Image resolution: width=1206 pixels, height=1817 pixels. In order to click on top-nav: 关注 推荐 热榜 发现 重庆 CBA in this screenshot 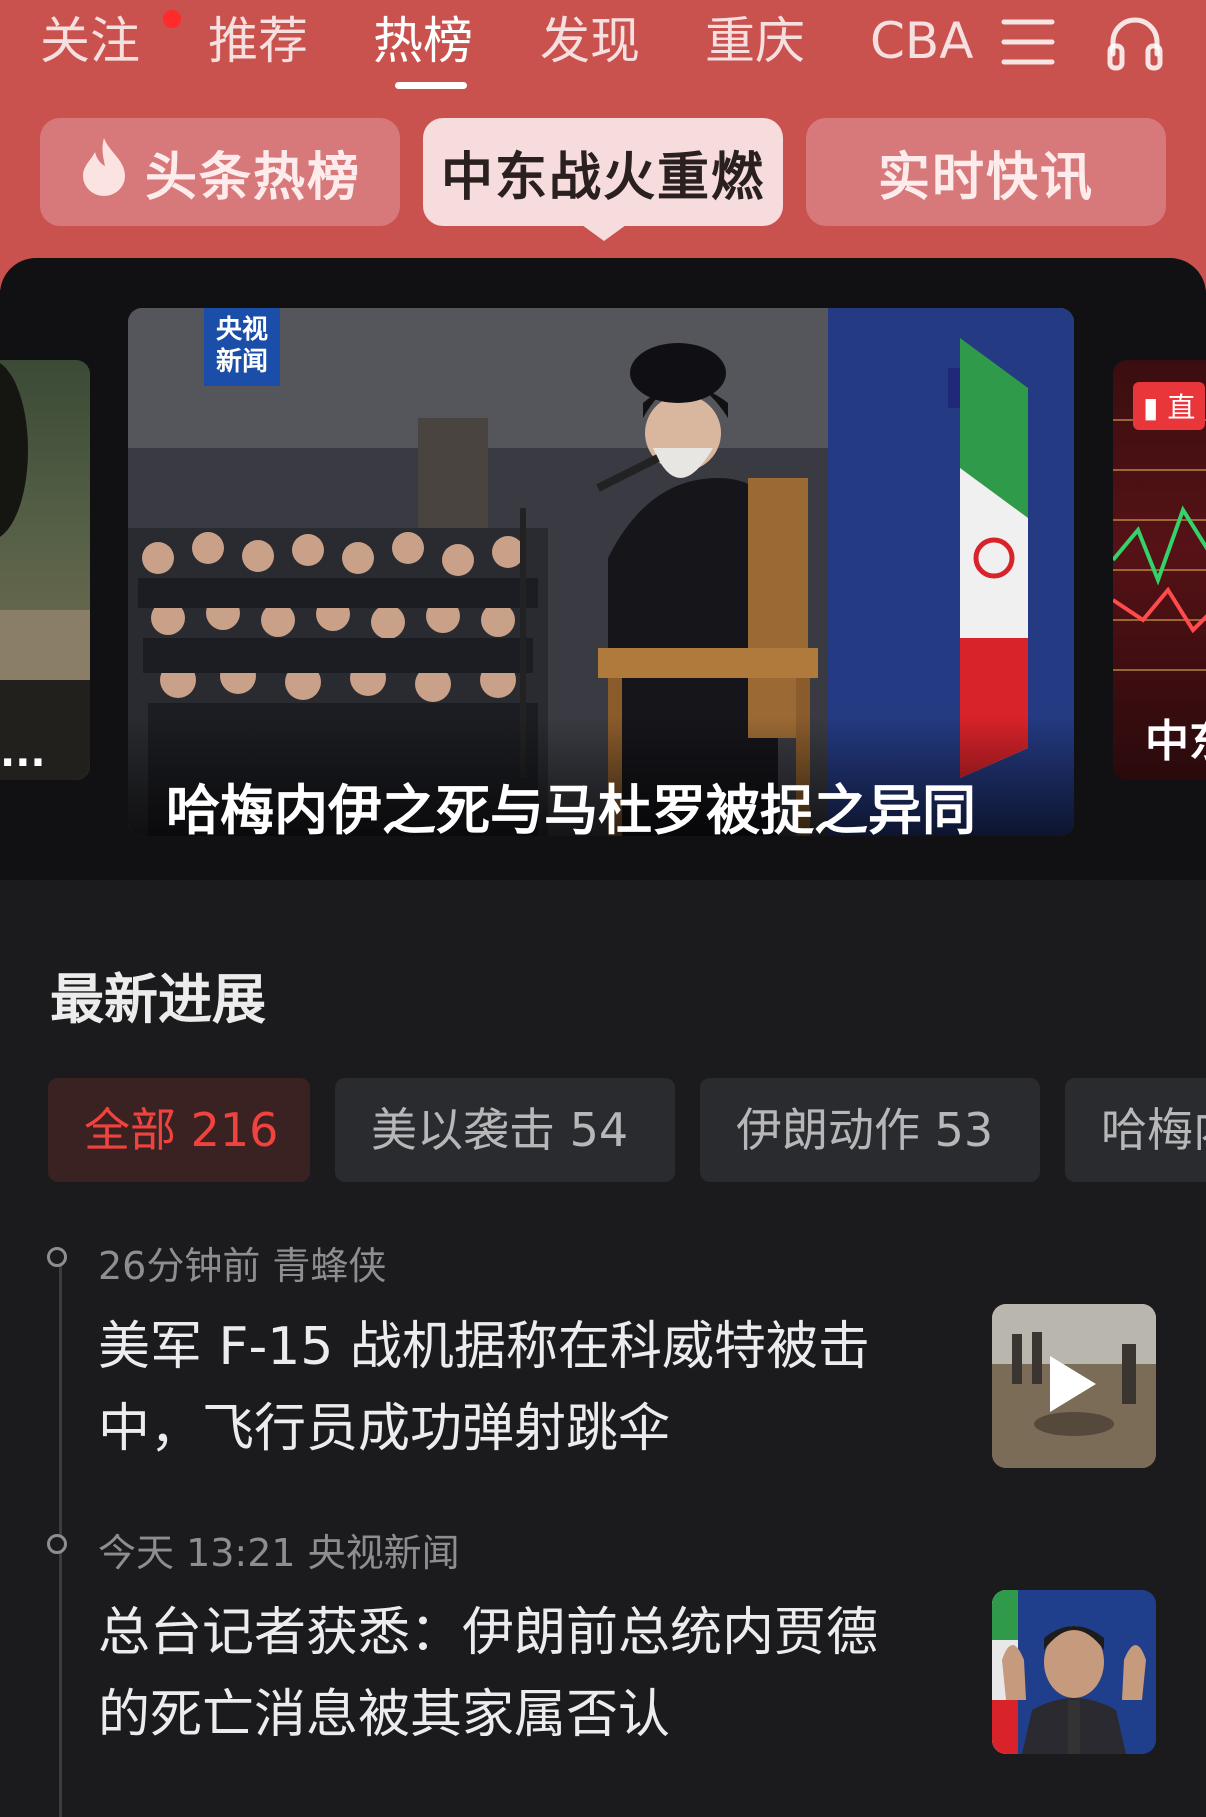, I will do `click(603, 50)`.